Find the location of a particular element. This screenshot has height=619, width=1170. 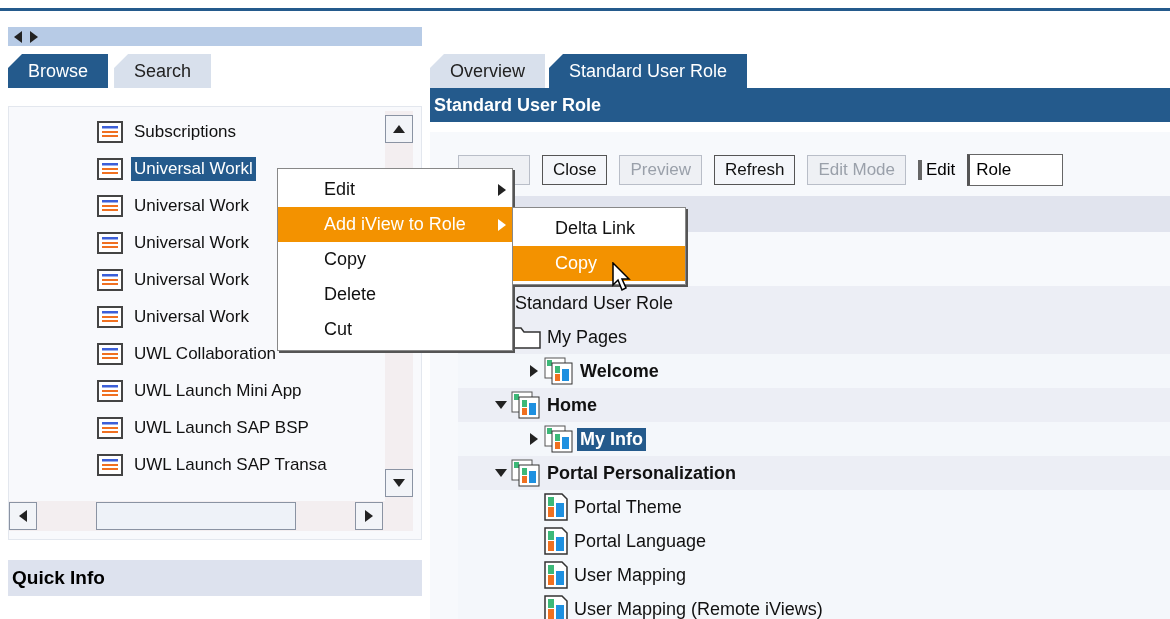

title-bar: Standard User Role is located at coordinates (800, 105).